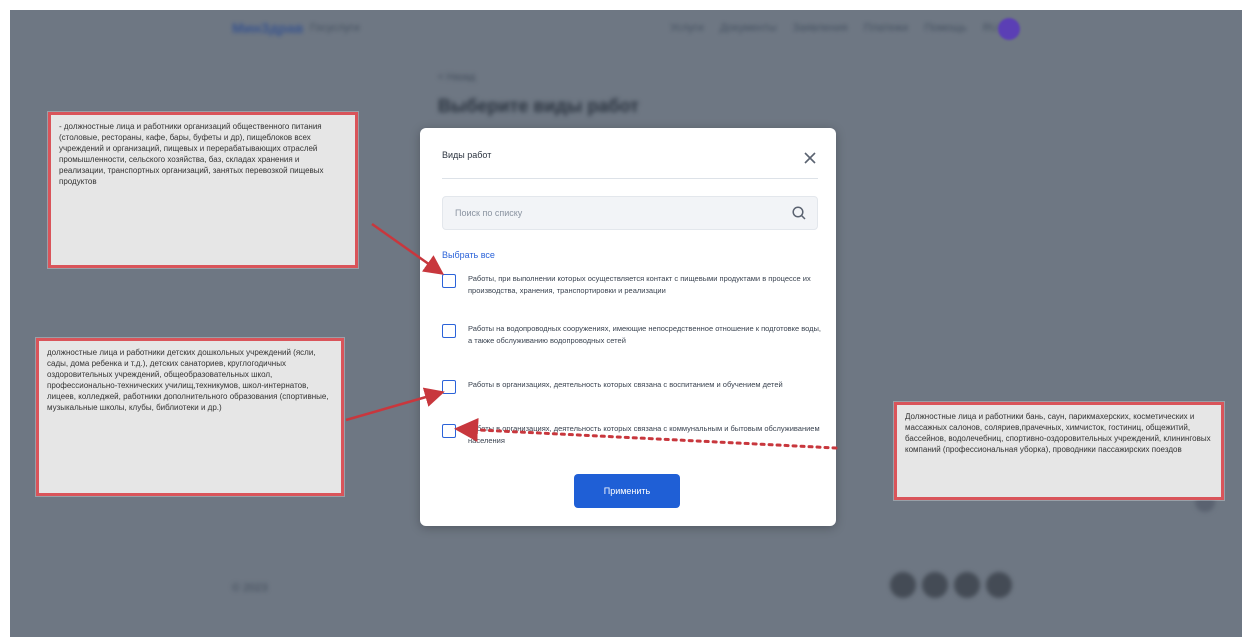 The height and width of the screenshot is (637, 1246). I want to click on select-all-link: Выбрать все, so click(468, 255).